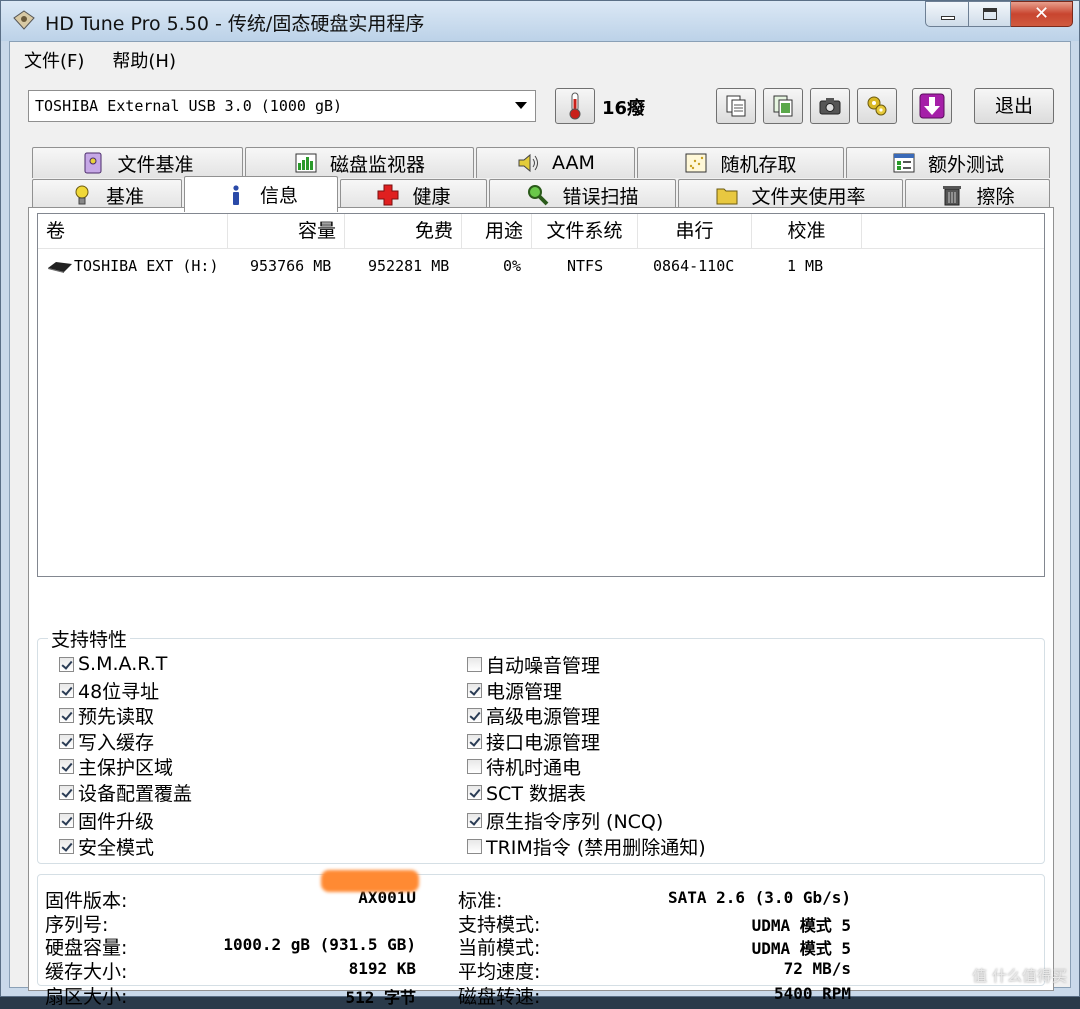  Describe the element at coordinates (133, 231) in the screenshot. I see `col-volume: 卷` at that location.